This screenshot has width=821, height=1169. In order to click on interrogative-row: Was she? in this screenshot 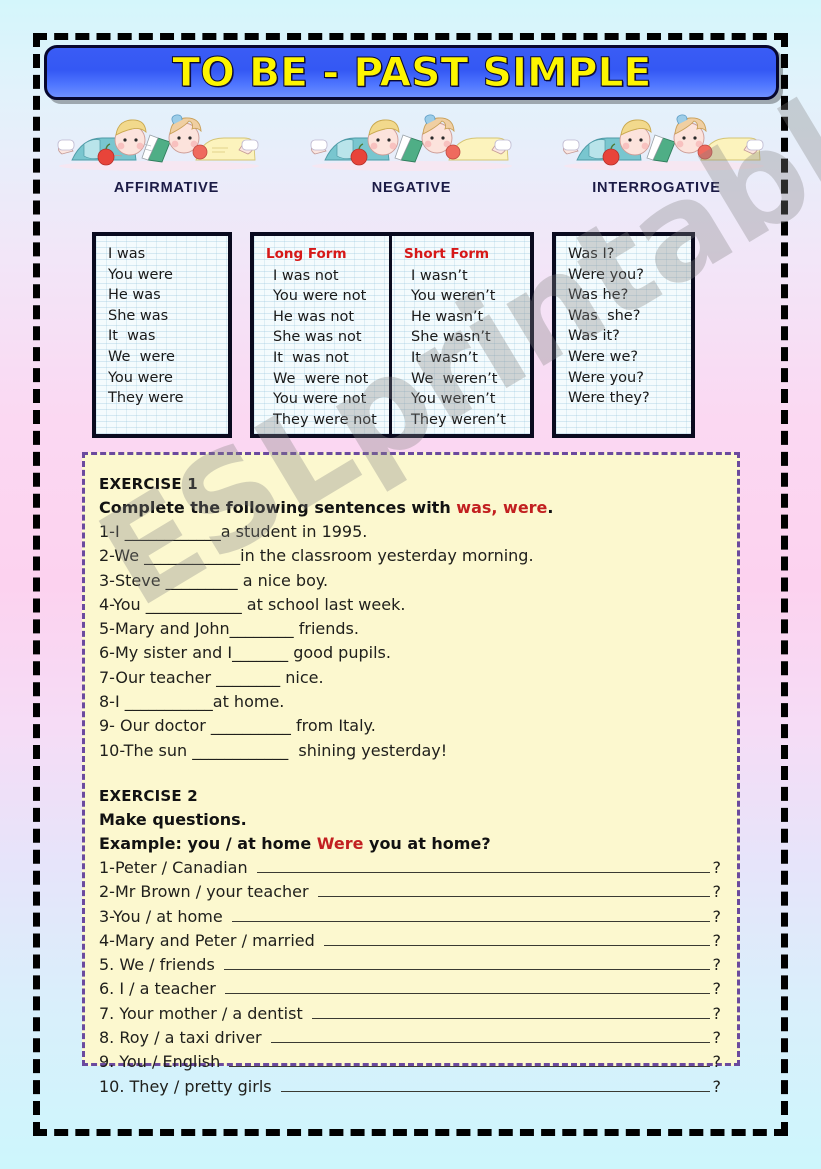, I will do `click(604, 315)`.